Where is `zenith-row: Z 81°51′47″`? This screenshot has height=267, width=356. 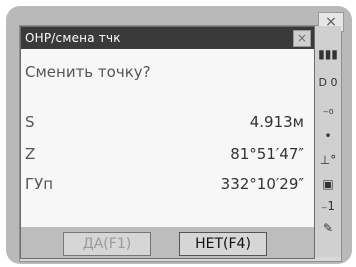 zenith-row: Z 81°51′47″ is located at coordinates (164, 154).